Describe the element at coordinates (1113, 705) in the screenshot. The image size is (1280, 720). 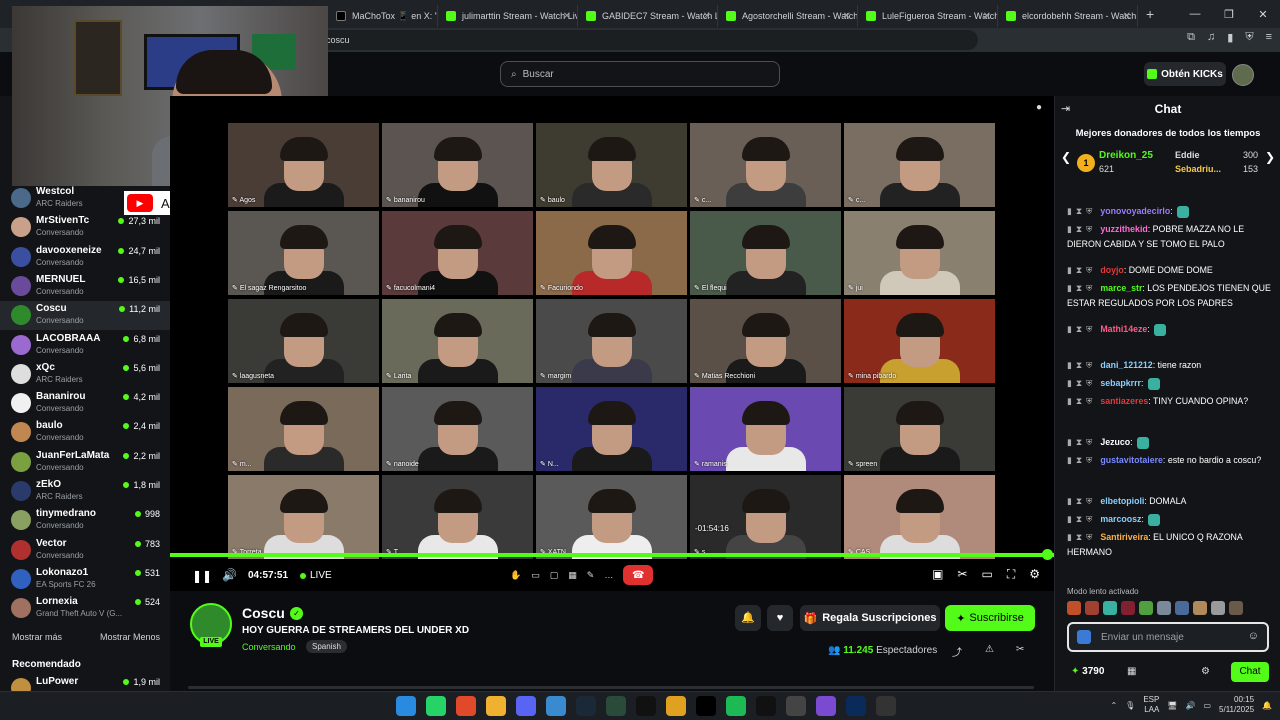
I see `chevron-up-icon: ⌃` at that location.